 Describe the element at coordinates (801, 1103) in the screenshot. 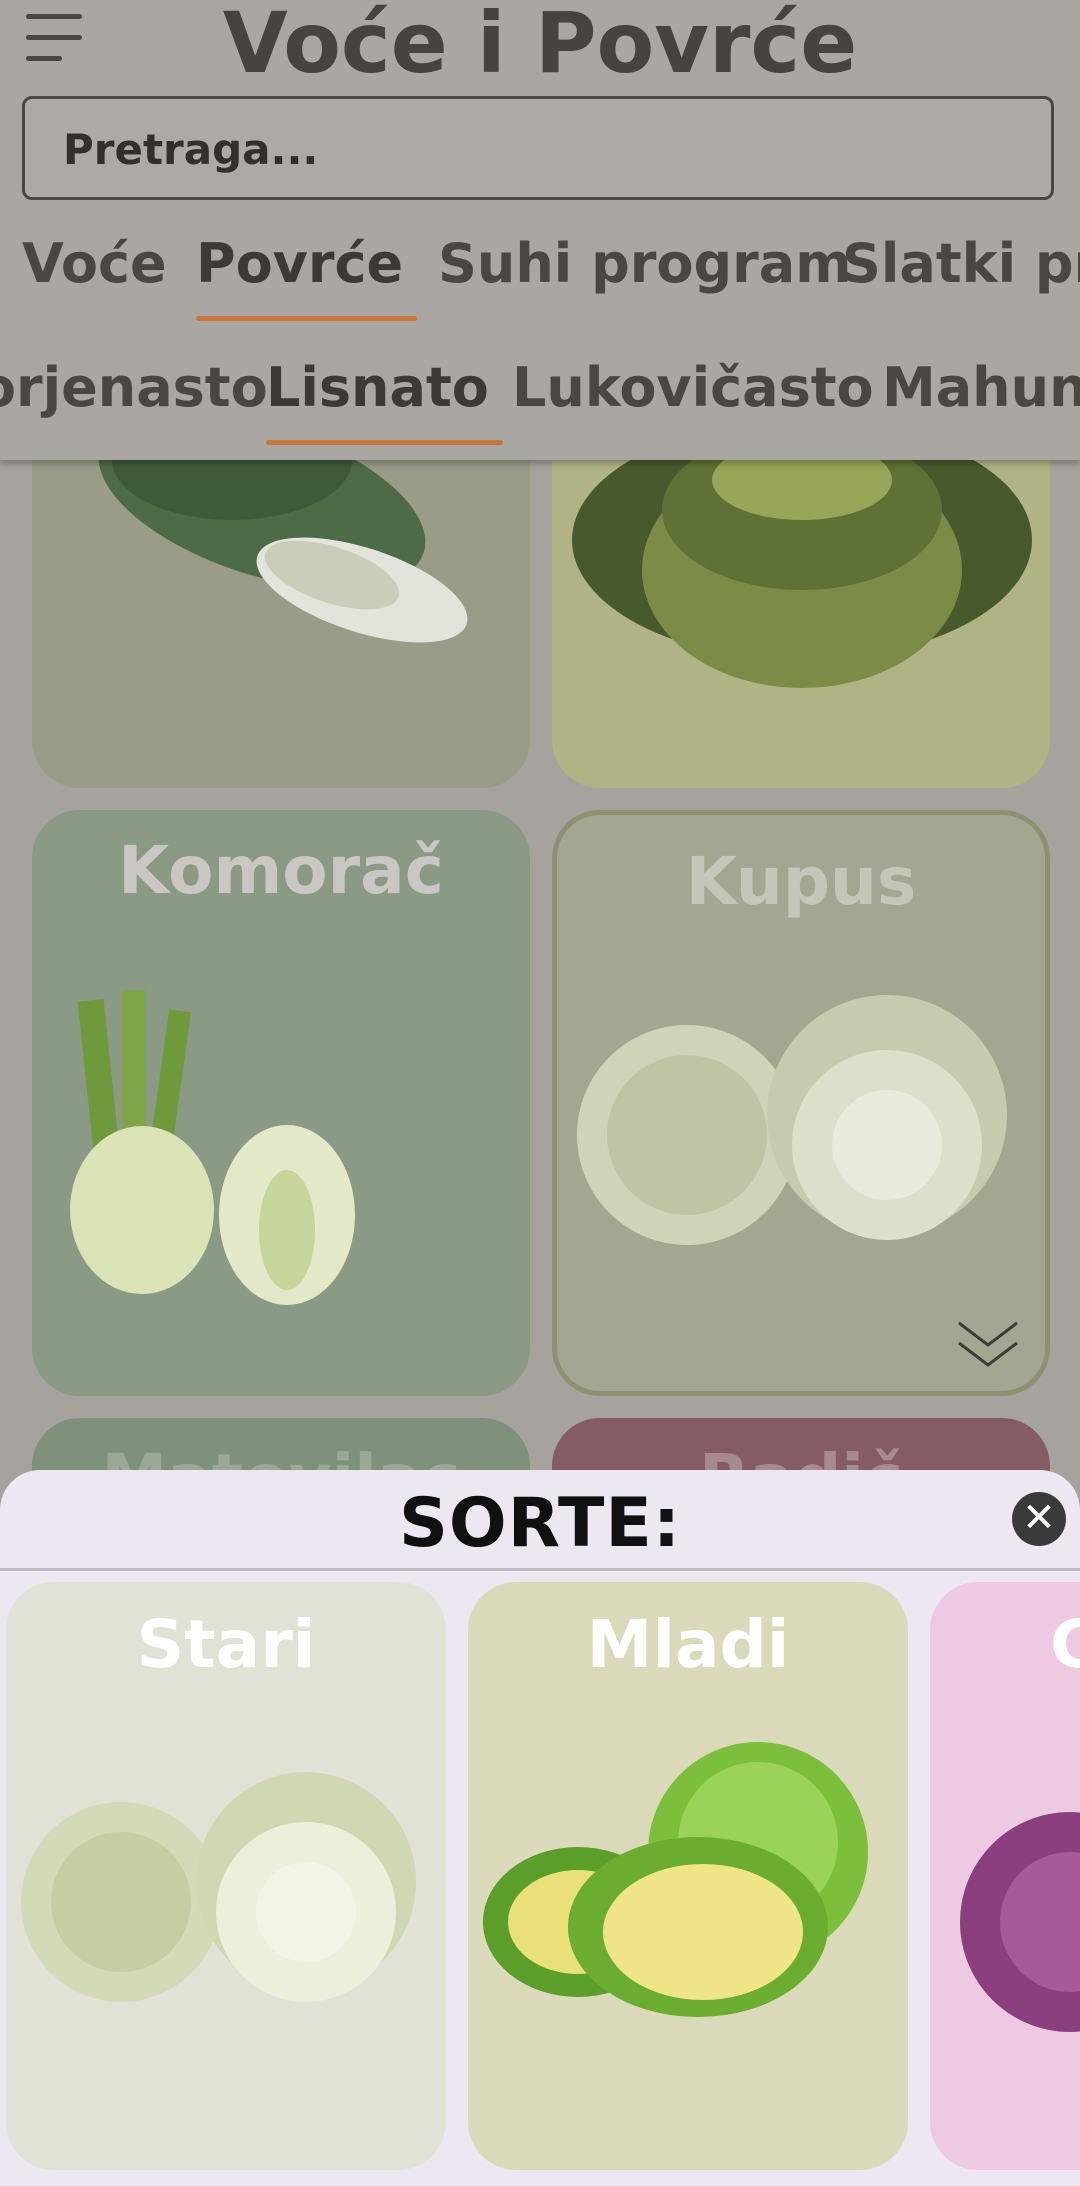

I see `product-card-kupus: Kupus` at that location.